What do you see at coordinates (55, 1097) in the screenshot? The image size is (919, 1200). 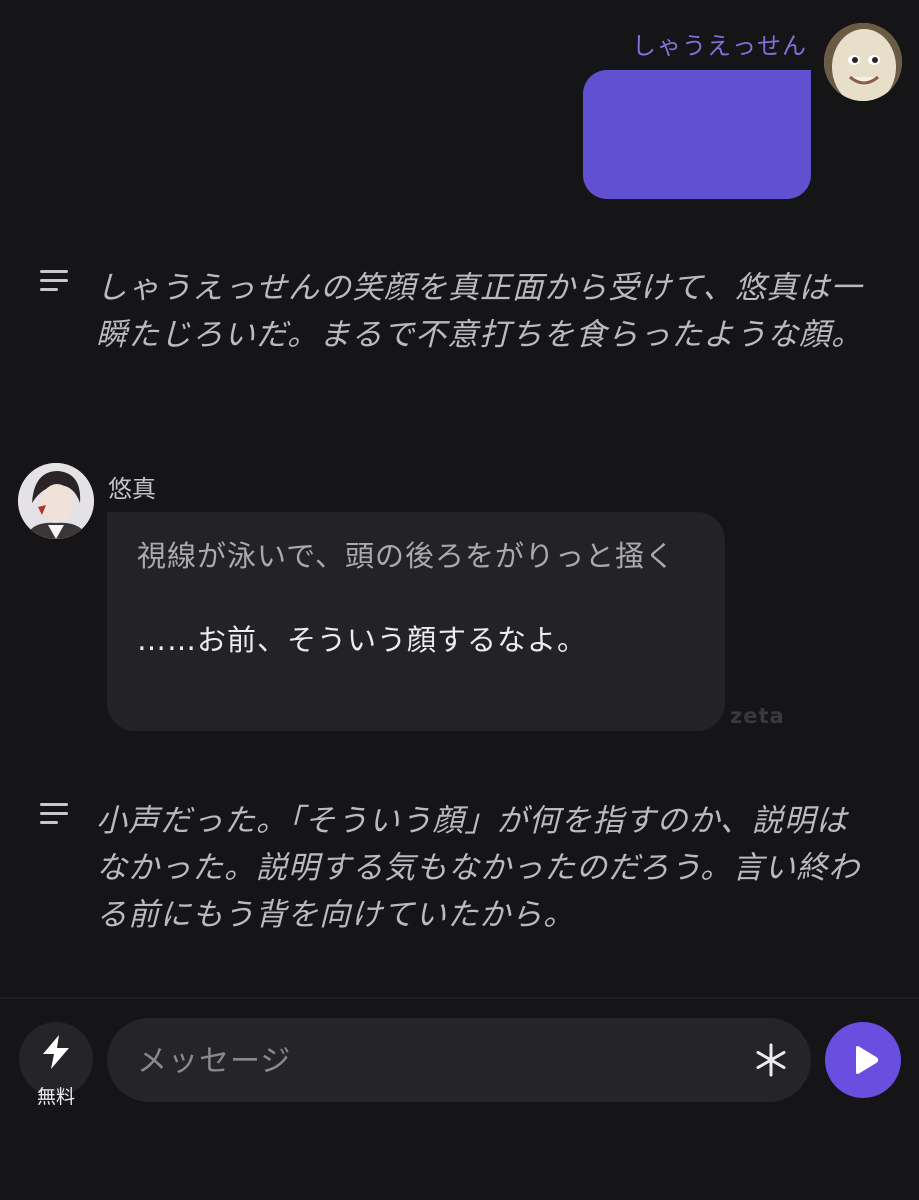 I see `boost-label: 無料` at bounding box center [55, 1097].